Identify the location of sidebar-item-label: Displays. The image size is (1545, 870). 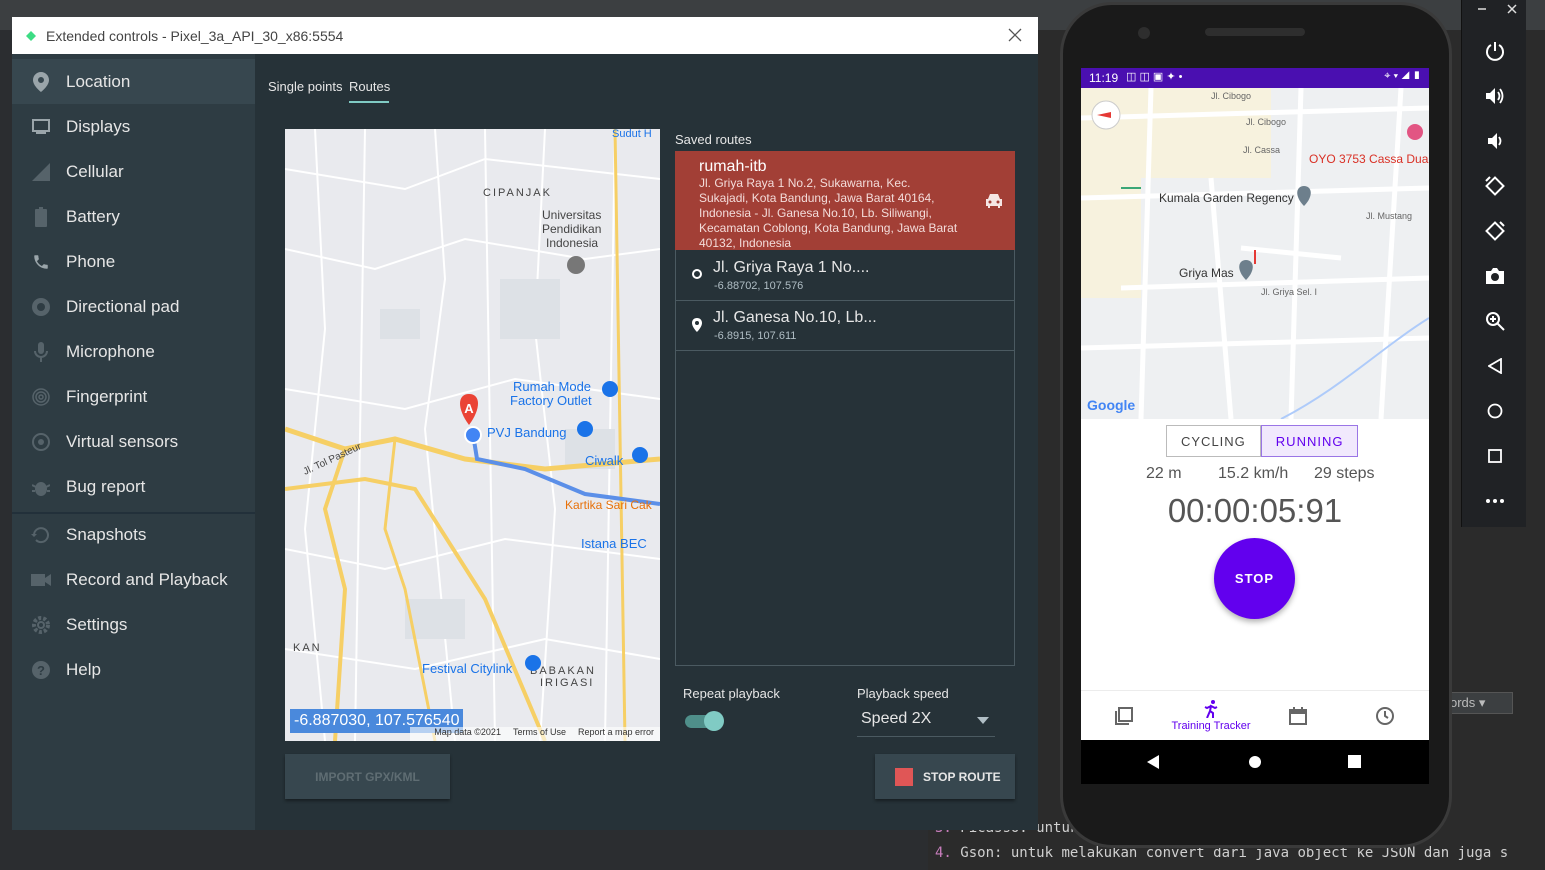
(98, 126).